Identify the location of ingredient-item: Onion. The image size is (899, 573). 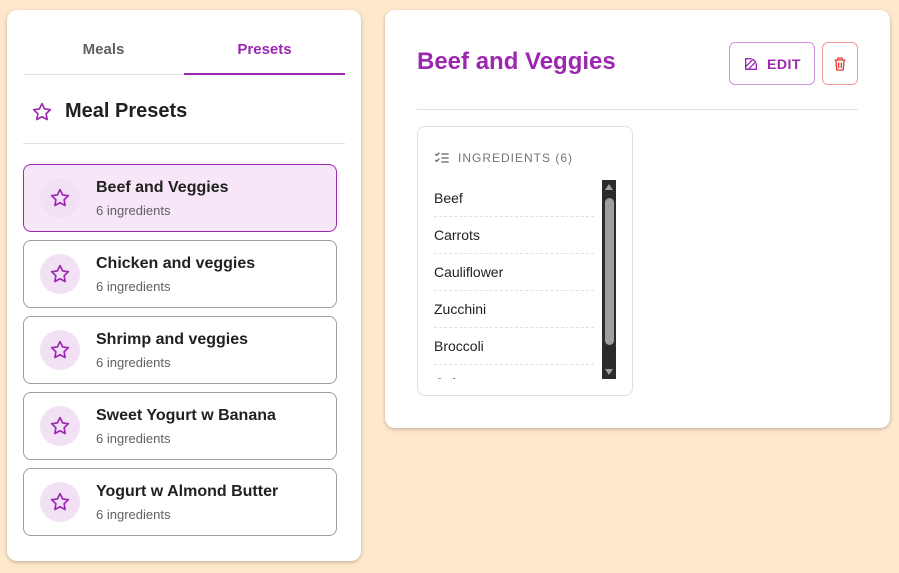
(514, 372).